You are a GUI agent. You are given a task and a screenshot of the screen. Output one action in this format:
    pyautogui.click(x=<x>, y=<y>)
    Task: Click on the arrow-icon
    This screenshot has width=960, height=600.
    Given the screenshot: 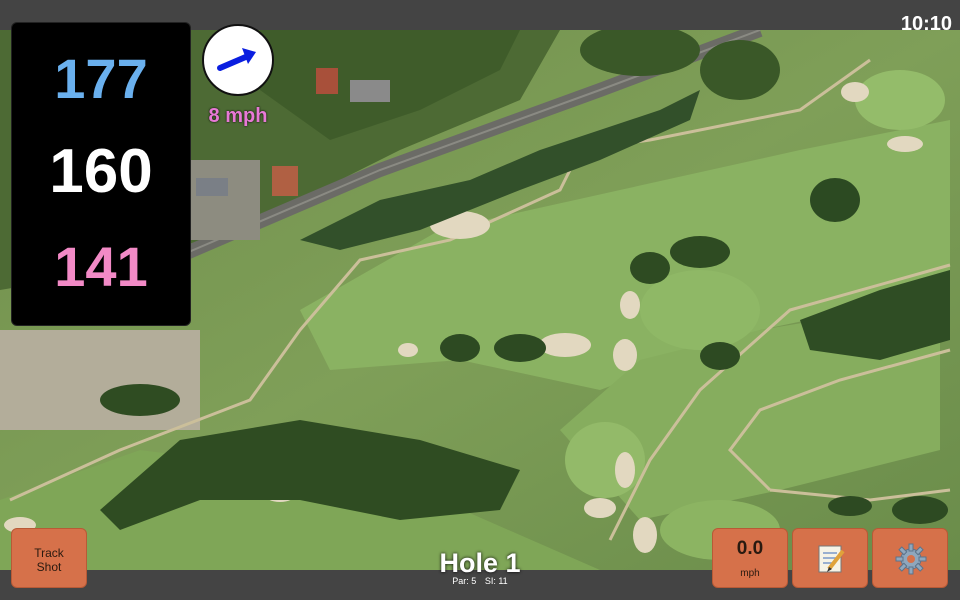 What is the action you would take?
    pyautogui.click(x=236, y=59)
    